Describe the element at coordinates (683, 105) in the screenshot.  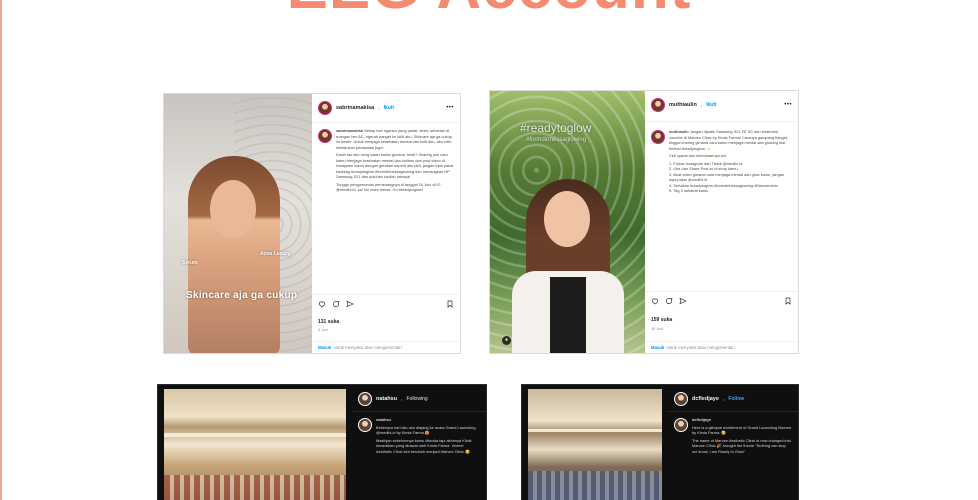
I see `username: muthiaulin` at that location.